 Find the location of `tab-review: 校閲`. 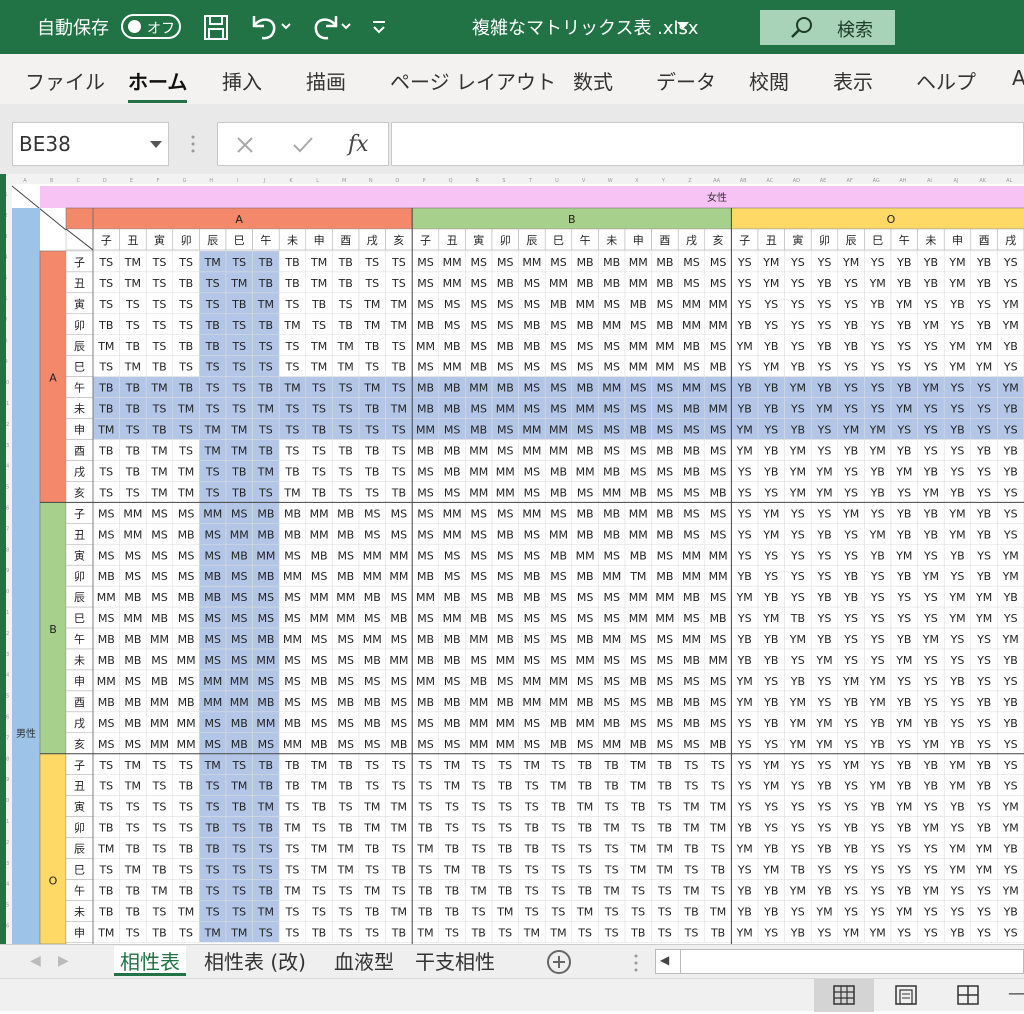

tab-review: 校閲 is located at coordinates (769, 80).